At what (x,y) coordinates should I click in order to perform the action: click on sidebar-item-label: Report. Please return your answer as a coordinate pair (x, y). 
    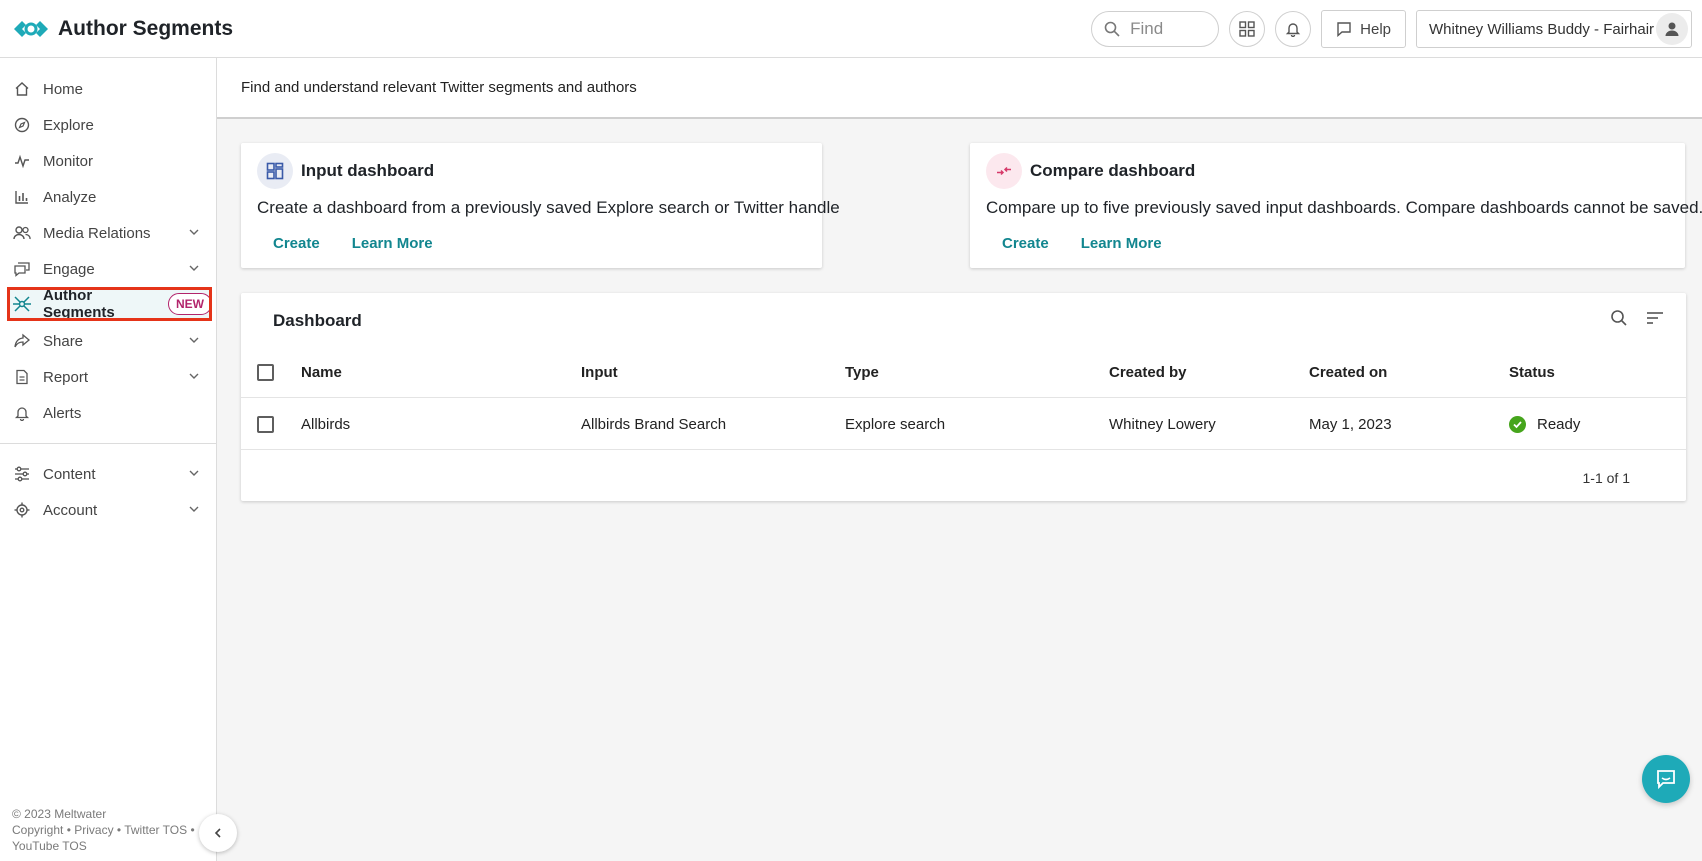
    Looking at the image, I should click on (66, 377).